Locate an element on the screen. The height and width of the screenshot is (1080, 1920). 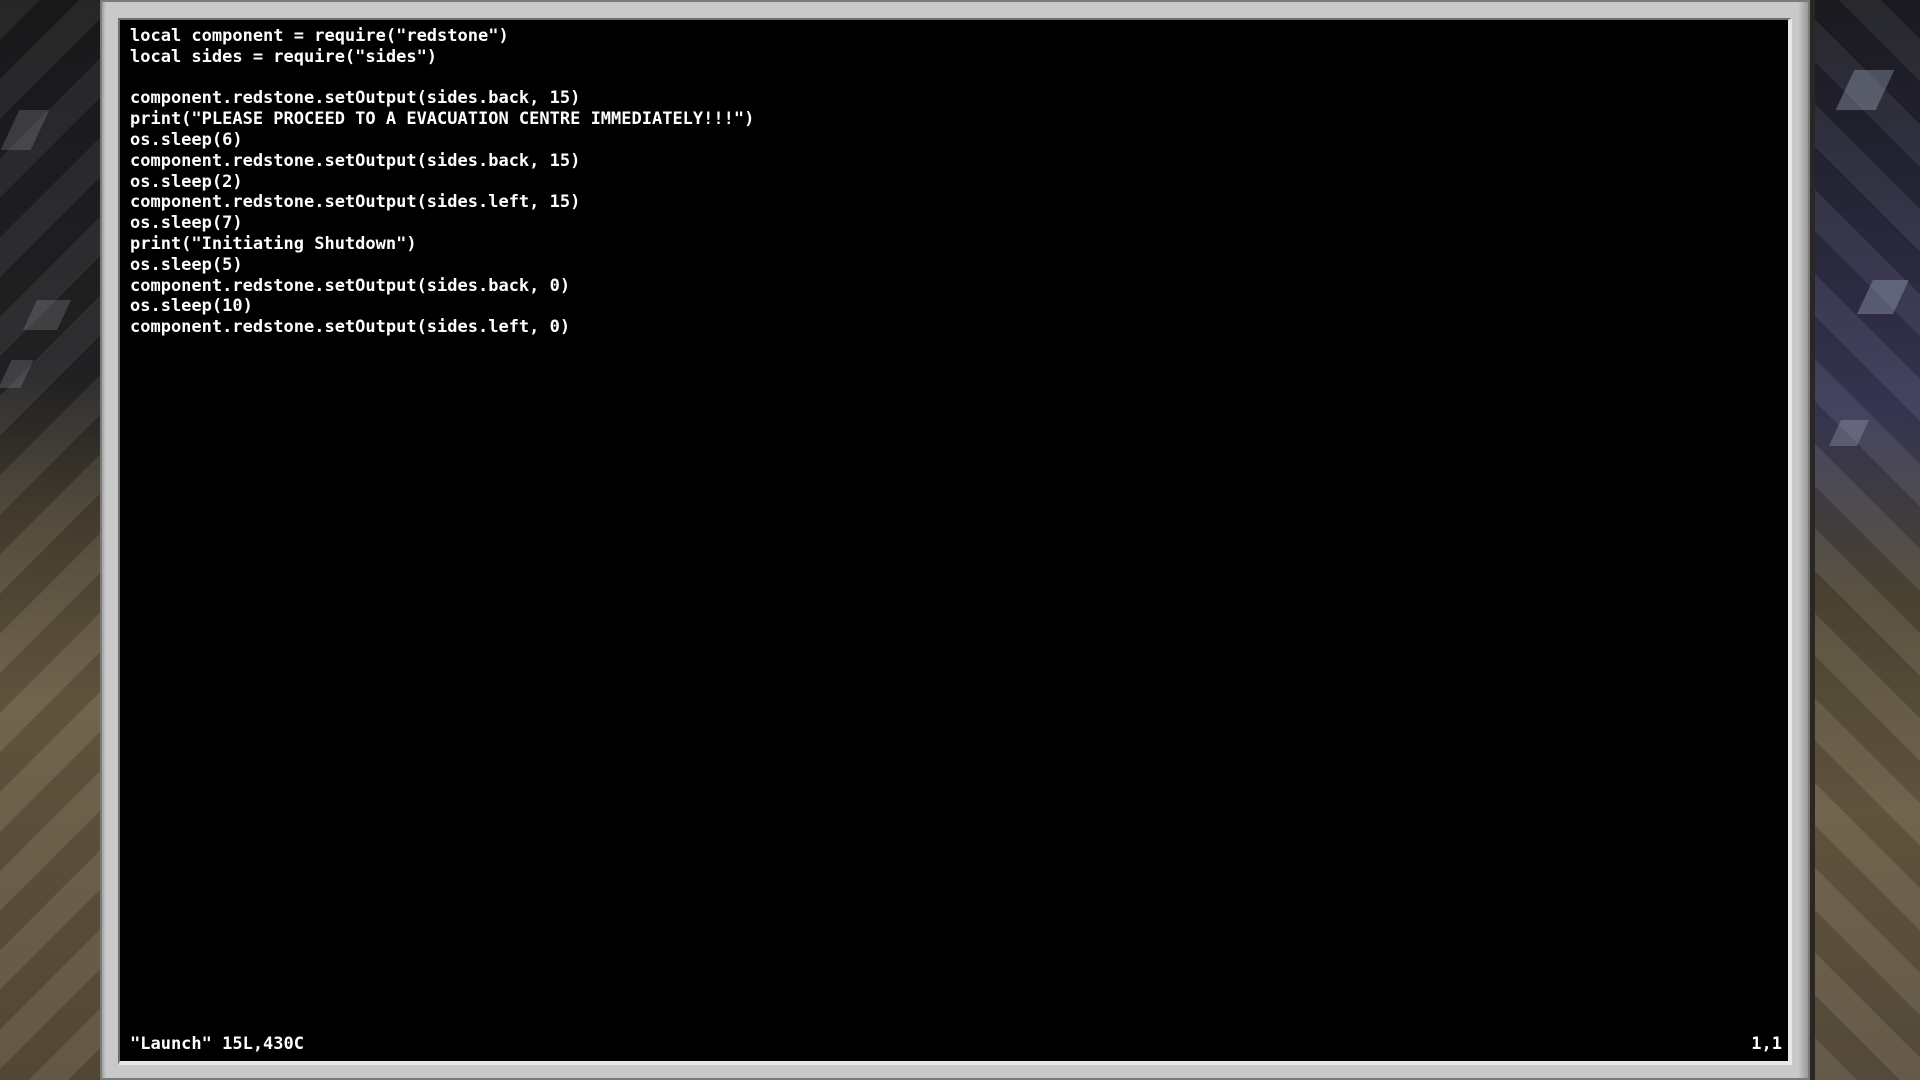
cursor-position-label: 1,1 is located at coordinates (1766, 1044).